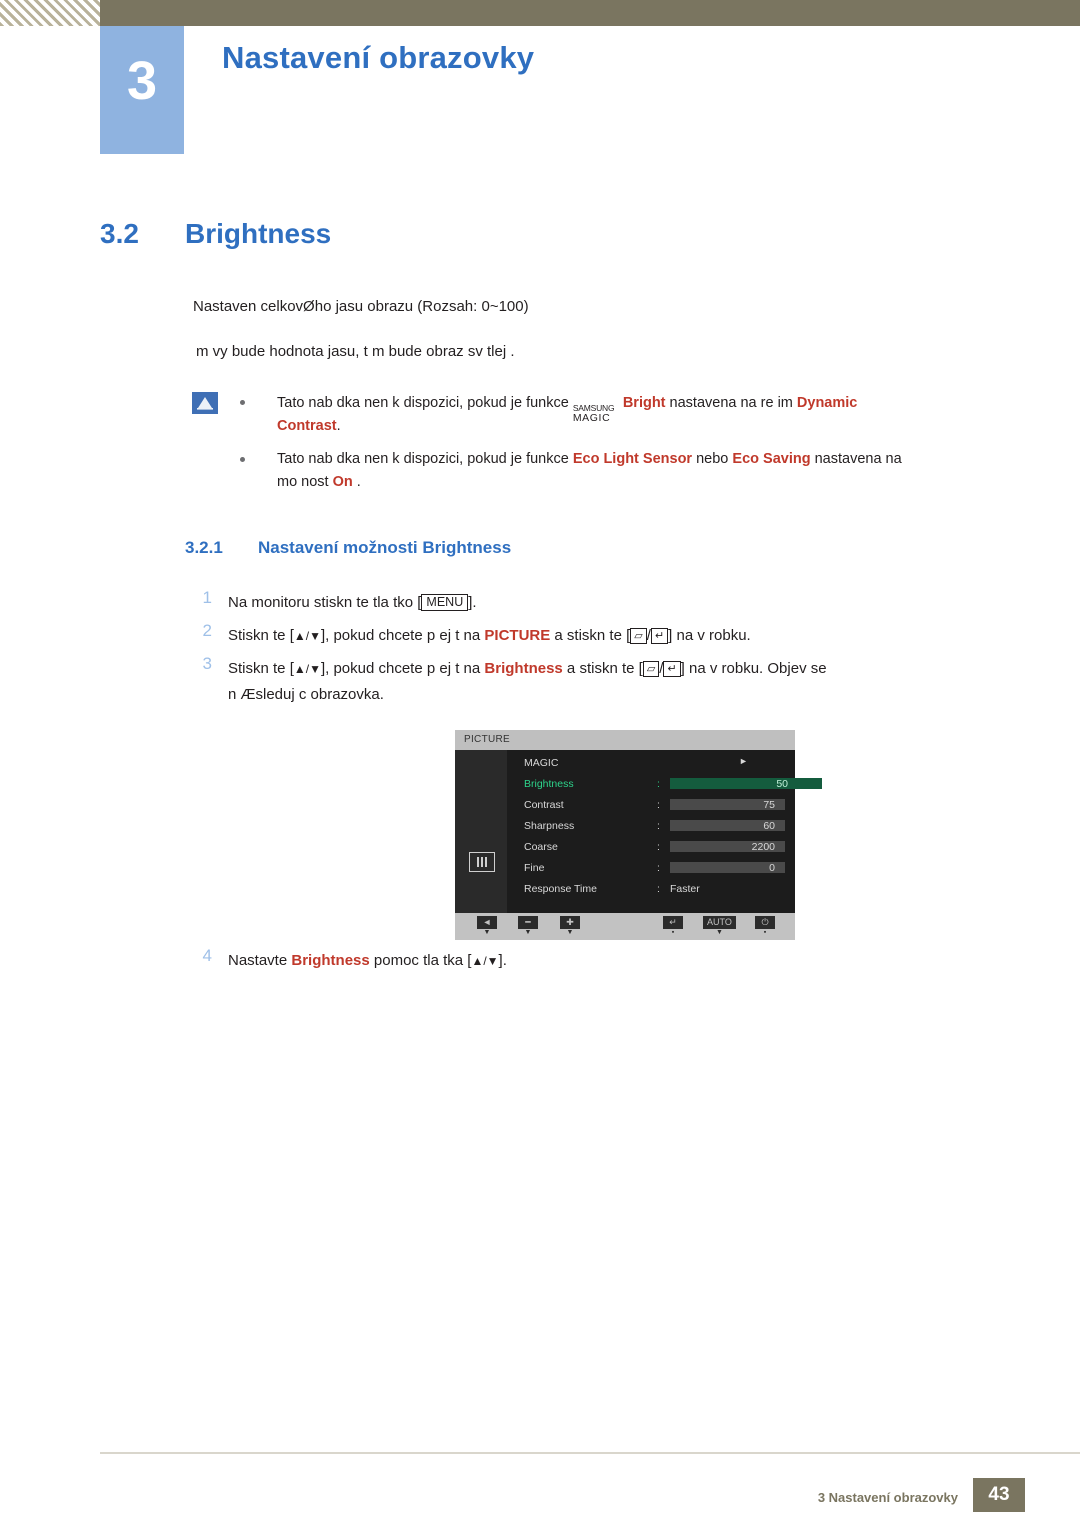 This screenshot has height=1527, width=1080. Describe the element at coordinates (658, 826) in the screenshot. I see `osd-colon-sharpness: :` at that location.